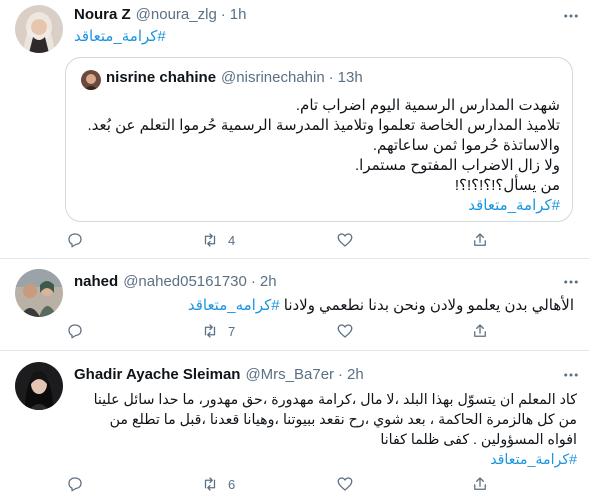 Image resolution: width=589 pixels, height=500 pixels. What do you see at coordinates (466, 145) in the screenshot?
I see `quote-line: والاساتذة حُرموا ثمن ساعاتهم.` at bounding box center [466, 145].